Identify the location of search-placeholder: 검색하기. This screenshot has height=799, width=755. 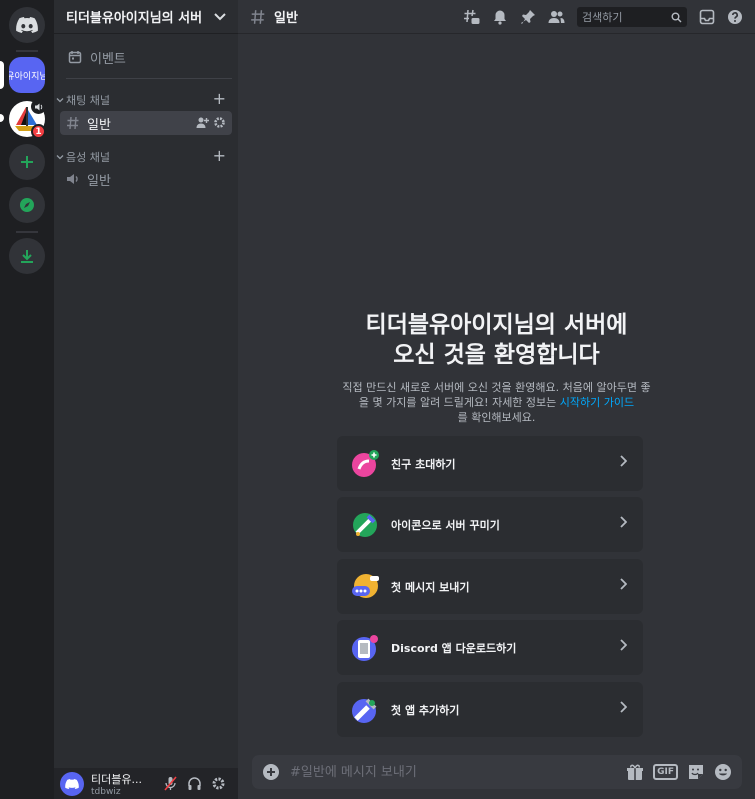
(602, 17).